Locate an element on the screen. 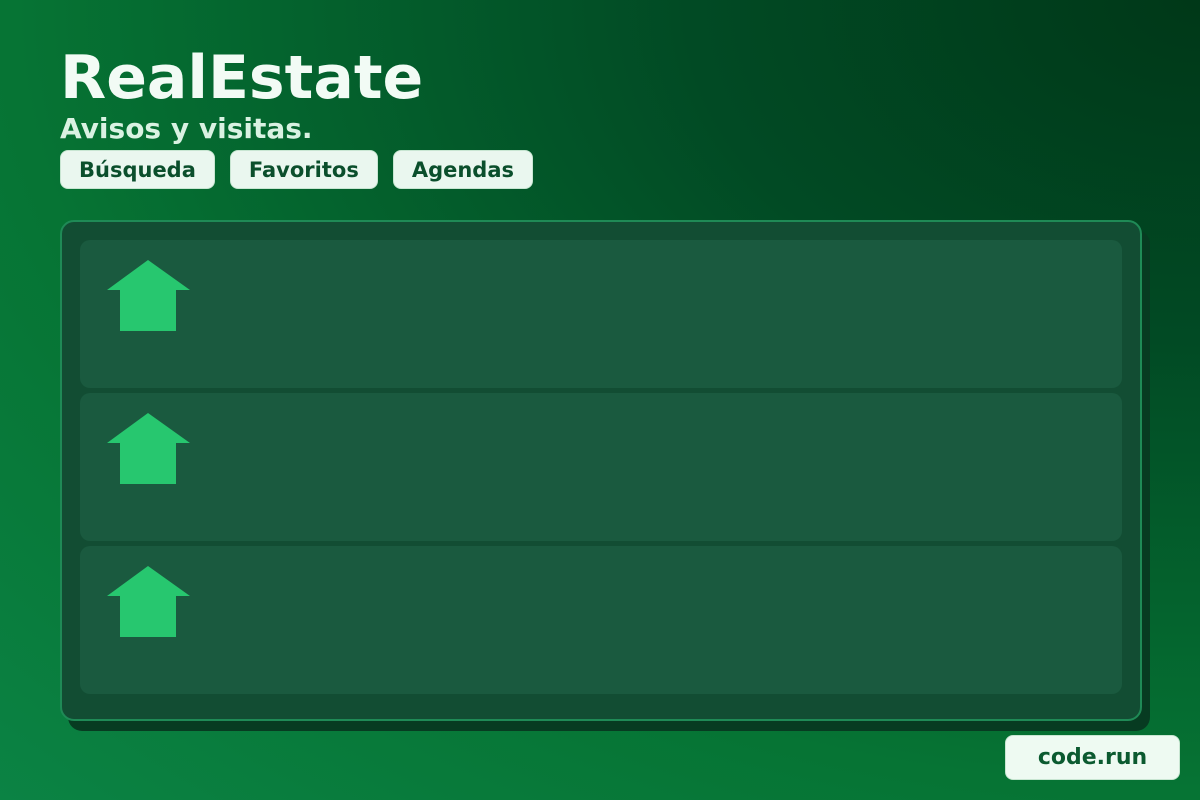 This screenshot has height=800, width=1200. page-subtitle: Avisos y visitas. is located at coordinates (186, 128).